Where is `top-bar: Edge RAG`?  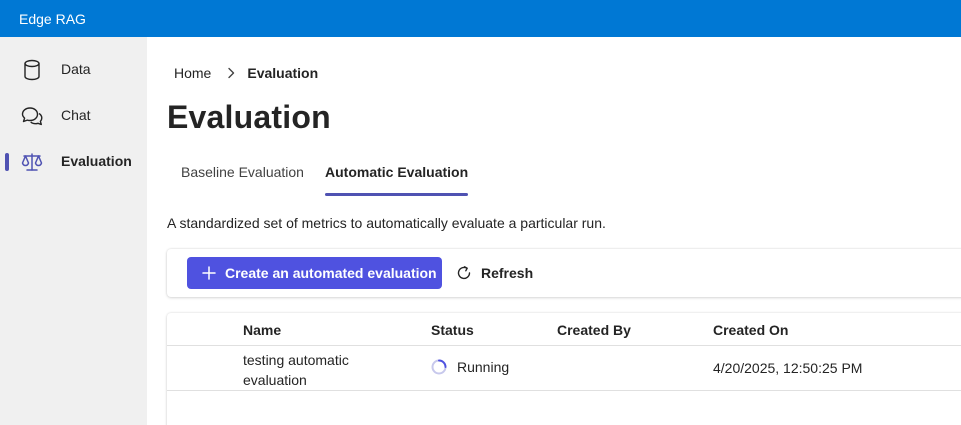
top-bar: Edge RAG is located at coordinates (480, 18).